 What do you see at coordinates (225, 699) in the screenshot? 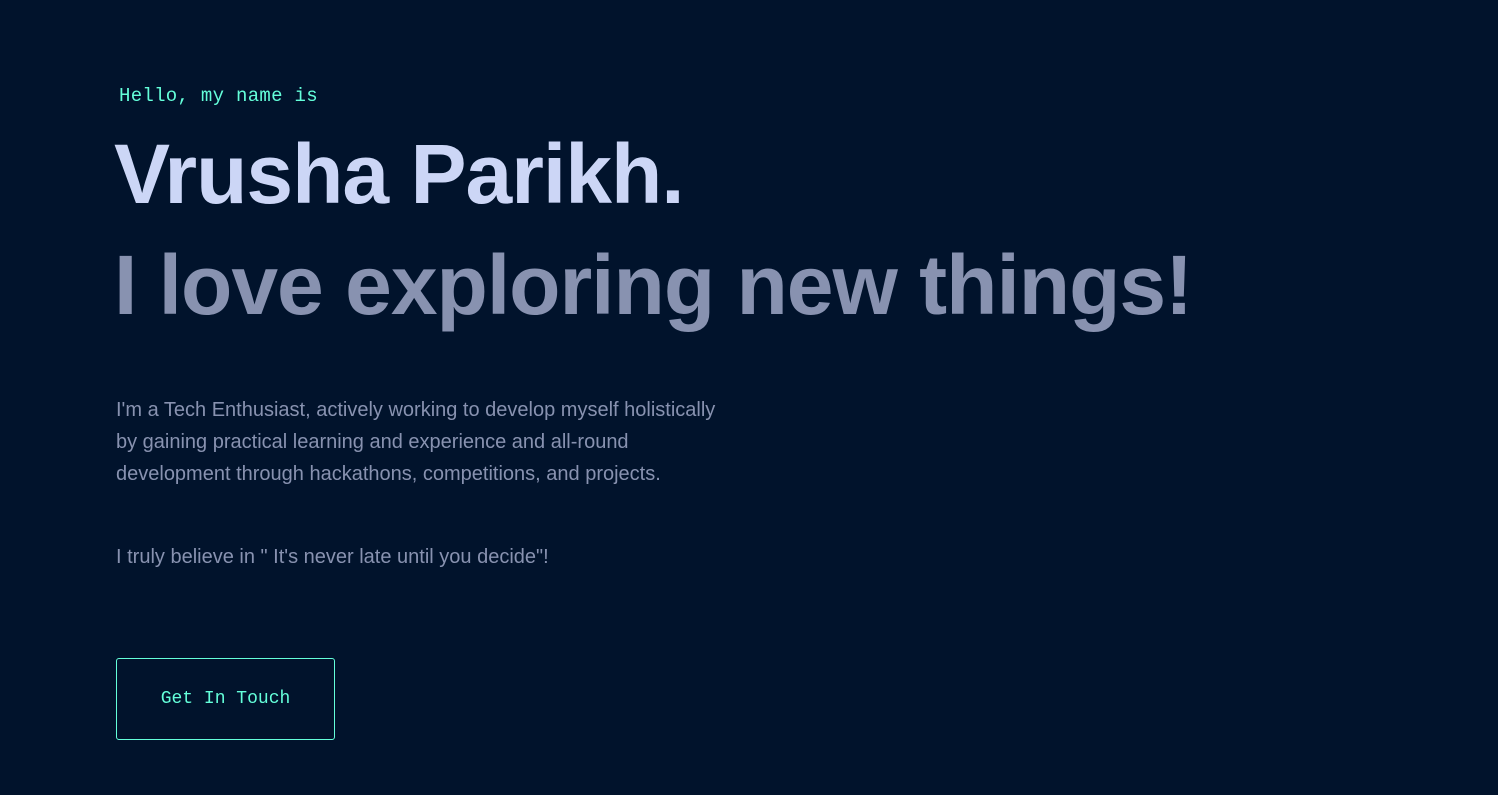
I see `get-in-touch-button: Get In Touch` at bounding box center [225, 699].